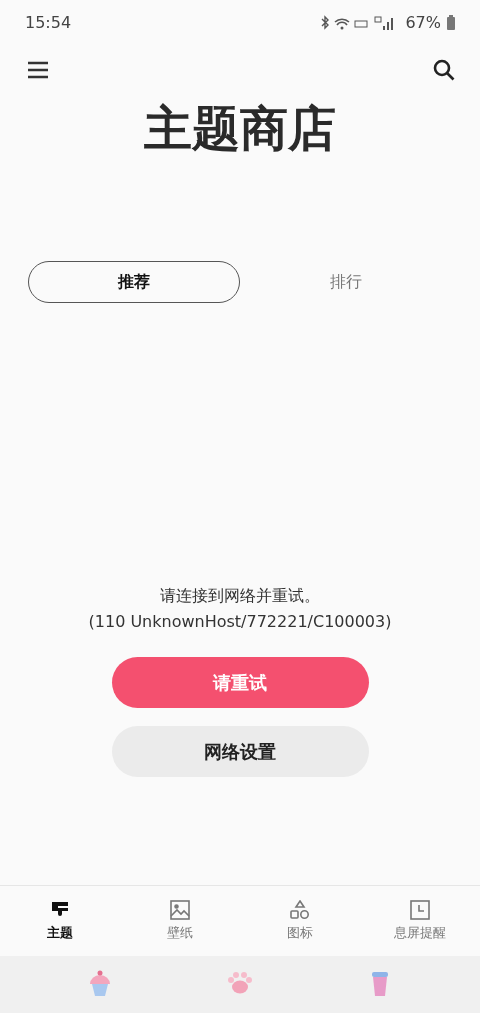  Describe the element at coordinates (420, 910) in the screenshot. I see `clock-icon` at that location.